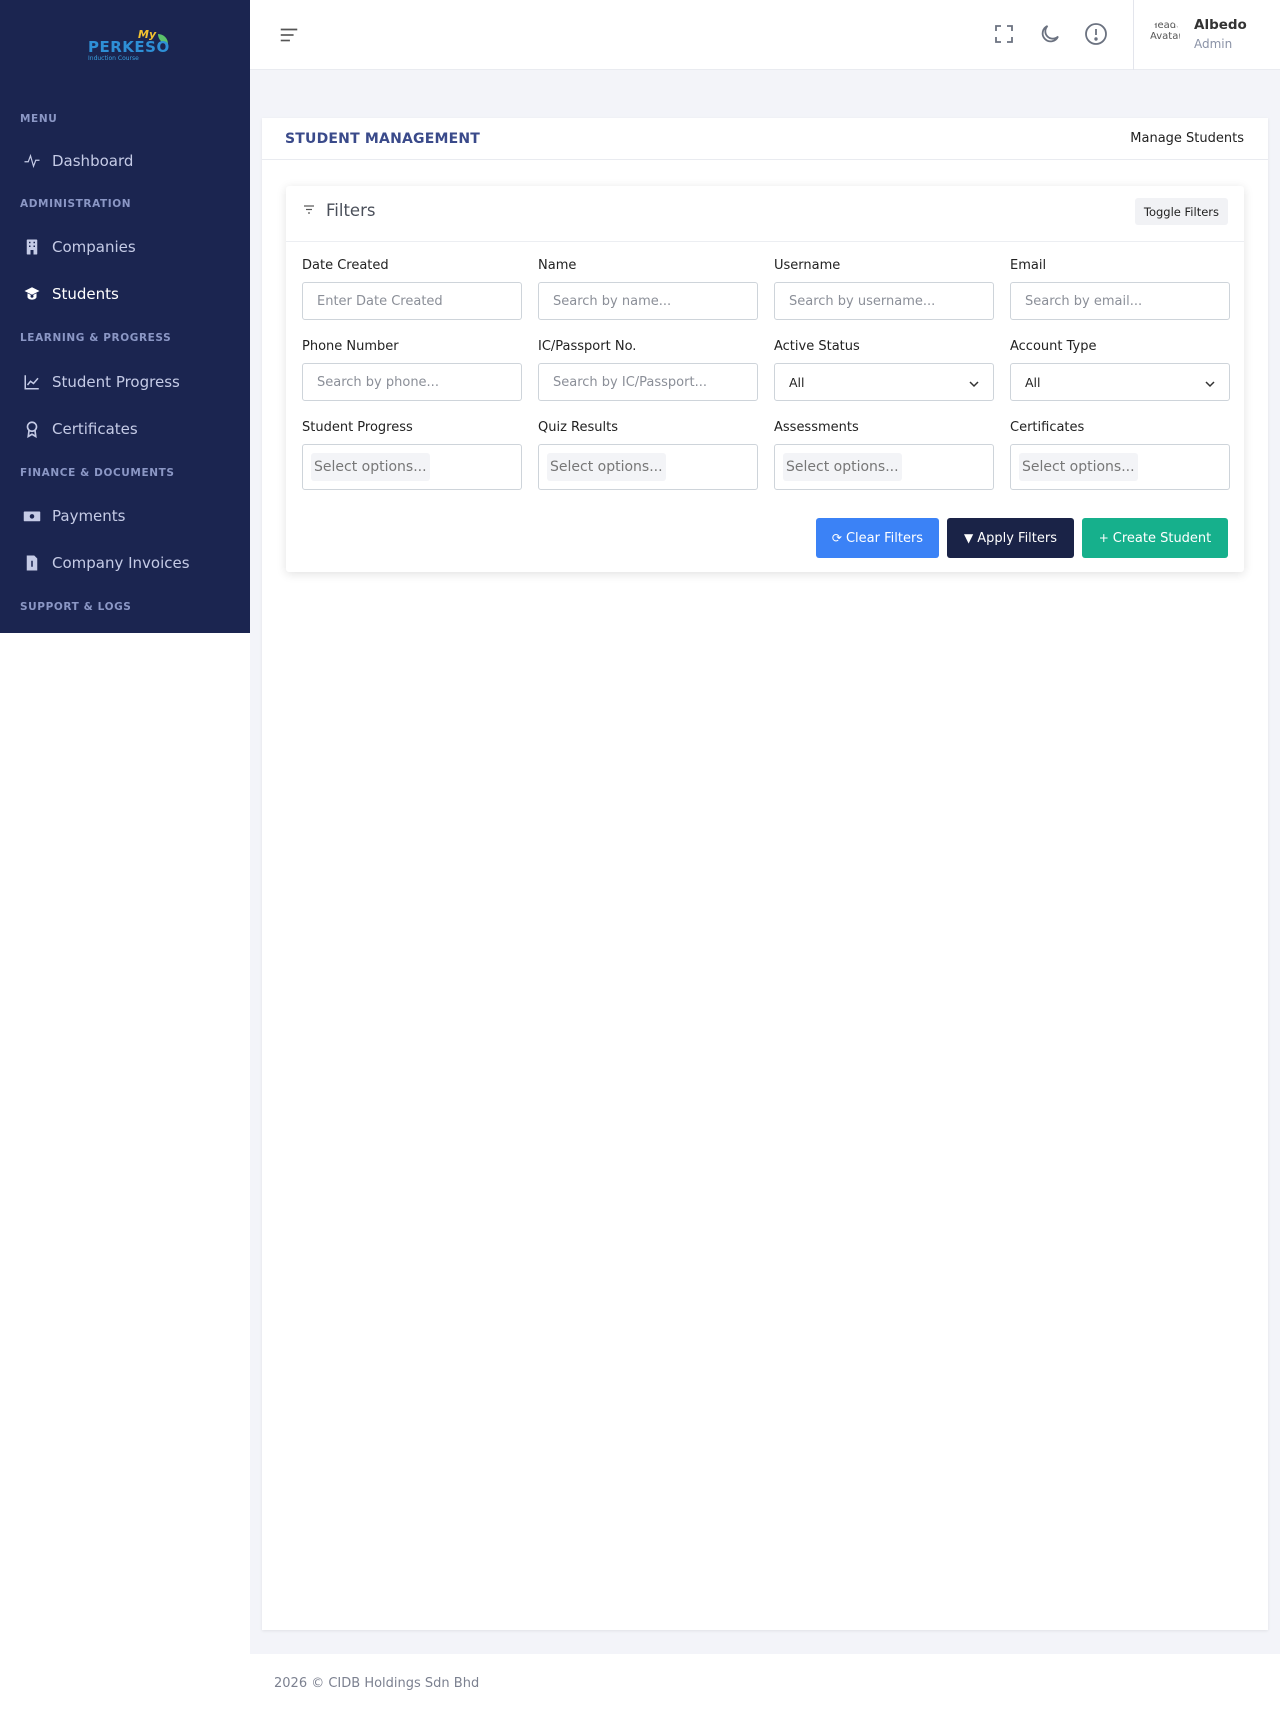  What do you see at coordinates (85, 294) in the screenshot?
I see `sidebar-item-label: Students` at bounding box center [85, 294].